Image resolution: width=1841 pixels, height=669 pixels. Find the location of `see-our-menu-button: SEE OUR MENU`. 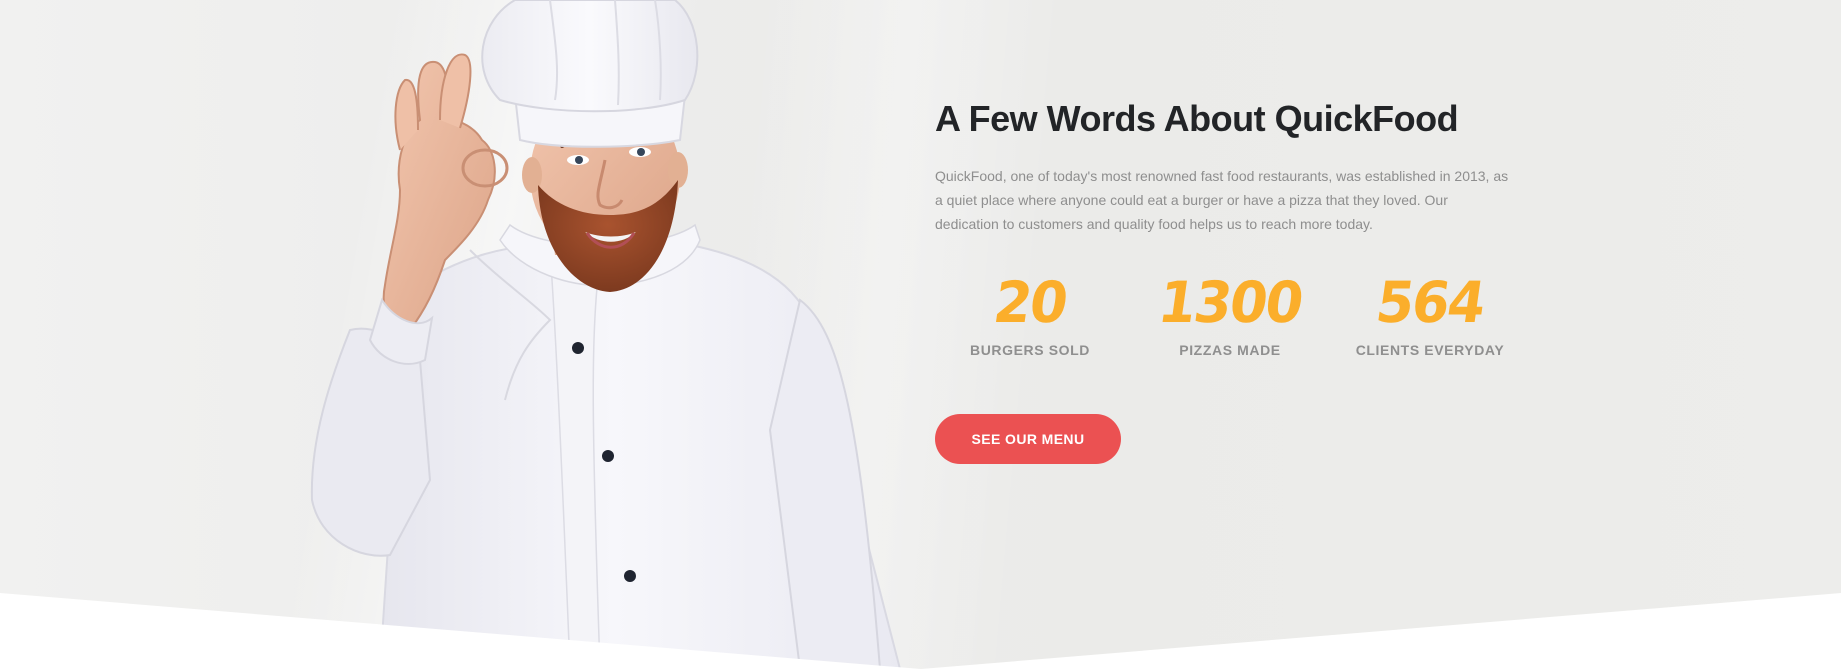

see-our-menu-button: SEE OUR MENU is located at coordinates (1028, 439).